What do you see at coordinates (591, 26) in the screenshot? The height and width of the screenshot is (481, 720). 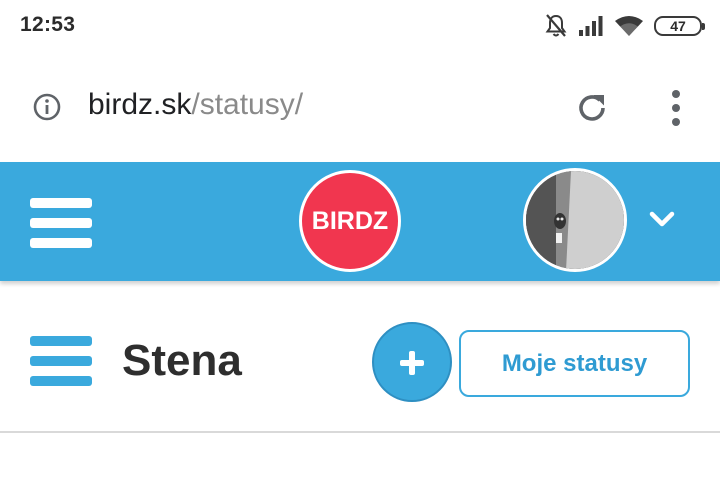 I see `signal-icon` at bounding box center [591, 26].